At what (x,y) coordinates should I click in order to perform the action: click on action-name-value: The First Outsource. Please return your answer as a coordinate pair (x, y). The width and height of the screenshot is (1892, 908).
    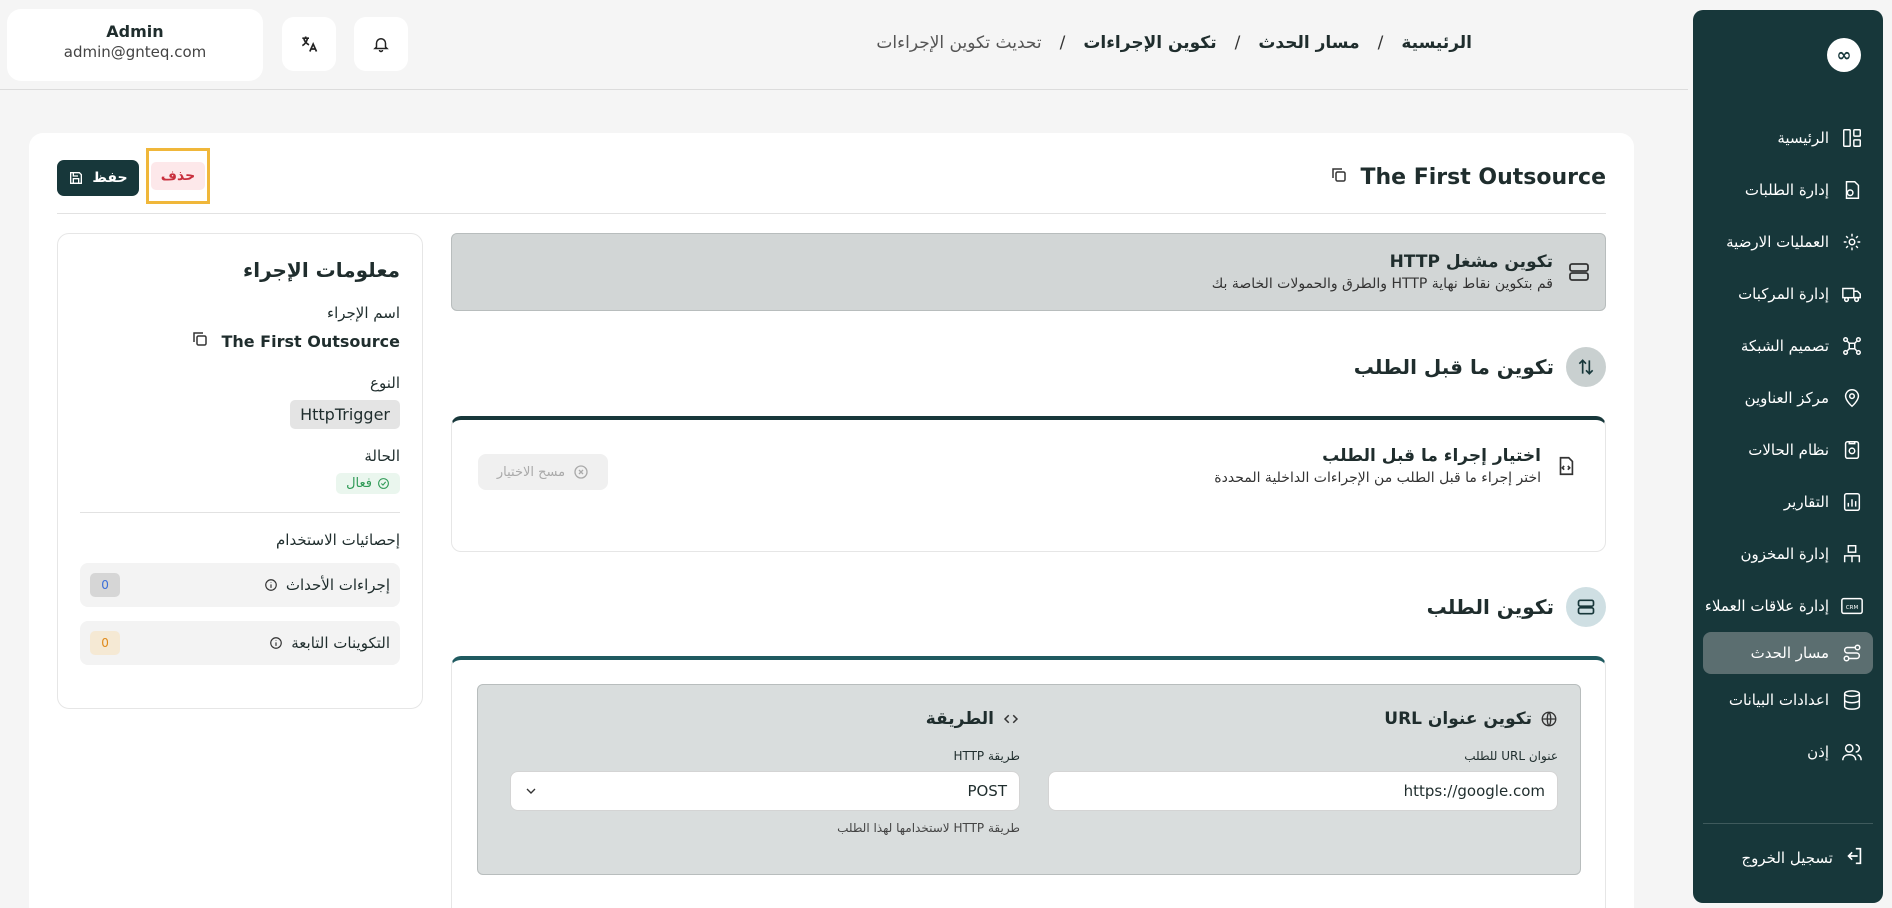
    Looking at the image, I should click on (240, 341).